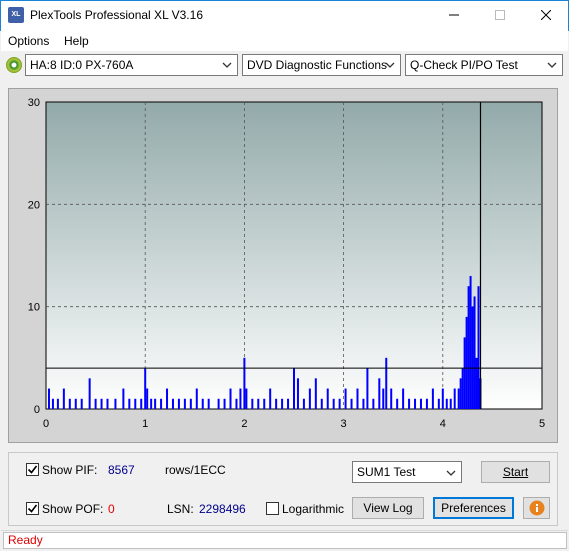  I want to click on close-button, so click(546, 15).